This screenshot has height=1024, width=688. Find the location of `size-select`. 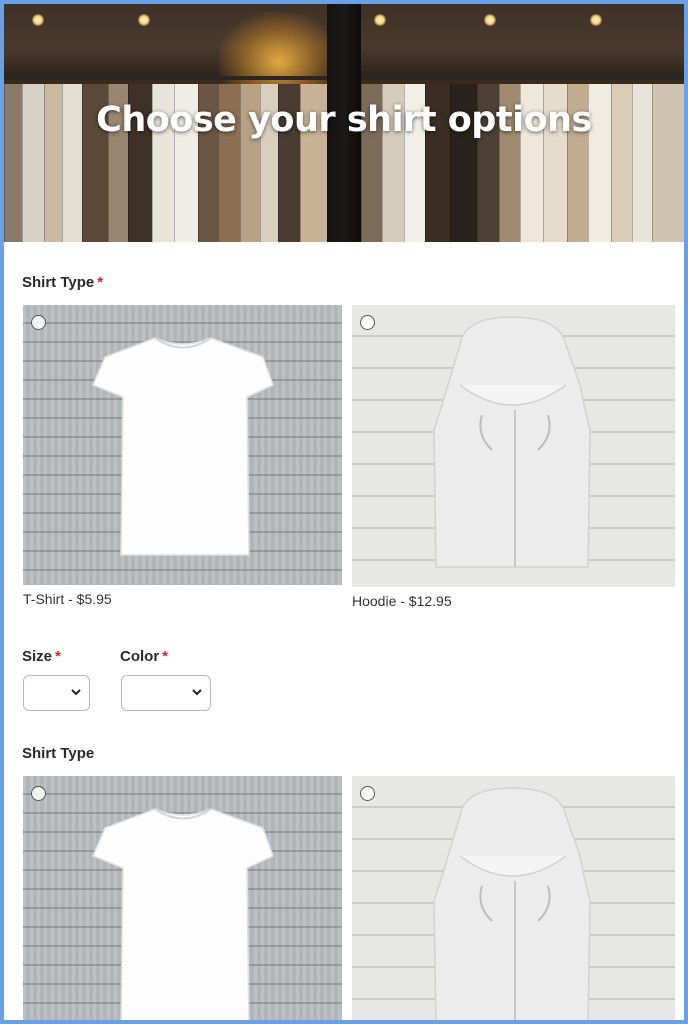

size-select is located at coordinates (56, 693).